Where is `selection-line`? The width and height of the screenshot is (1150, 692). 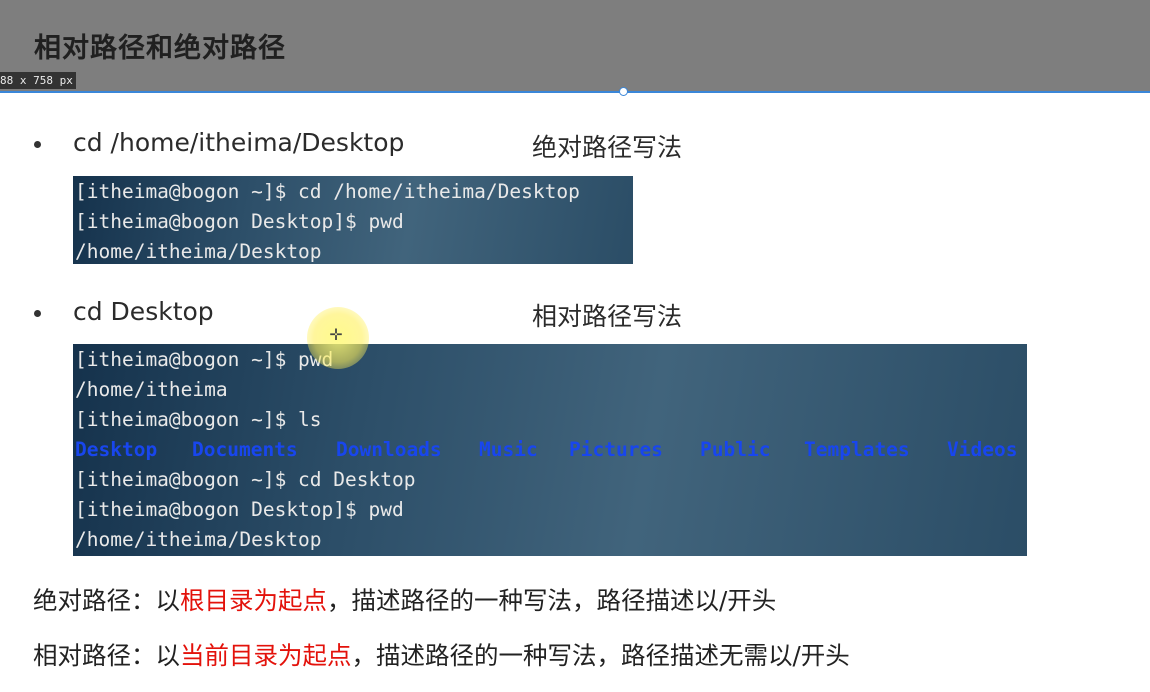 selection-line is located at coordinates (575, 92).